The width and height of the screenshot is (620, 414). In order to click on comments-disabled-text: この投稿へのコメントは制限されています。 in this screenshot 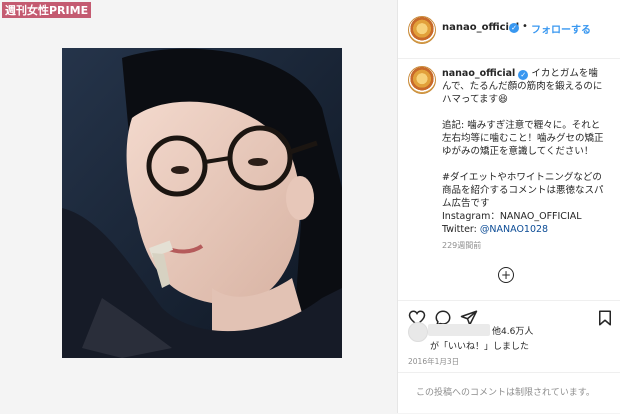, I will do `click(505, 393)`.